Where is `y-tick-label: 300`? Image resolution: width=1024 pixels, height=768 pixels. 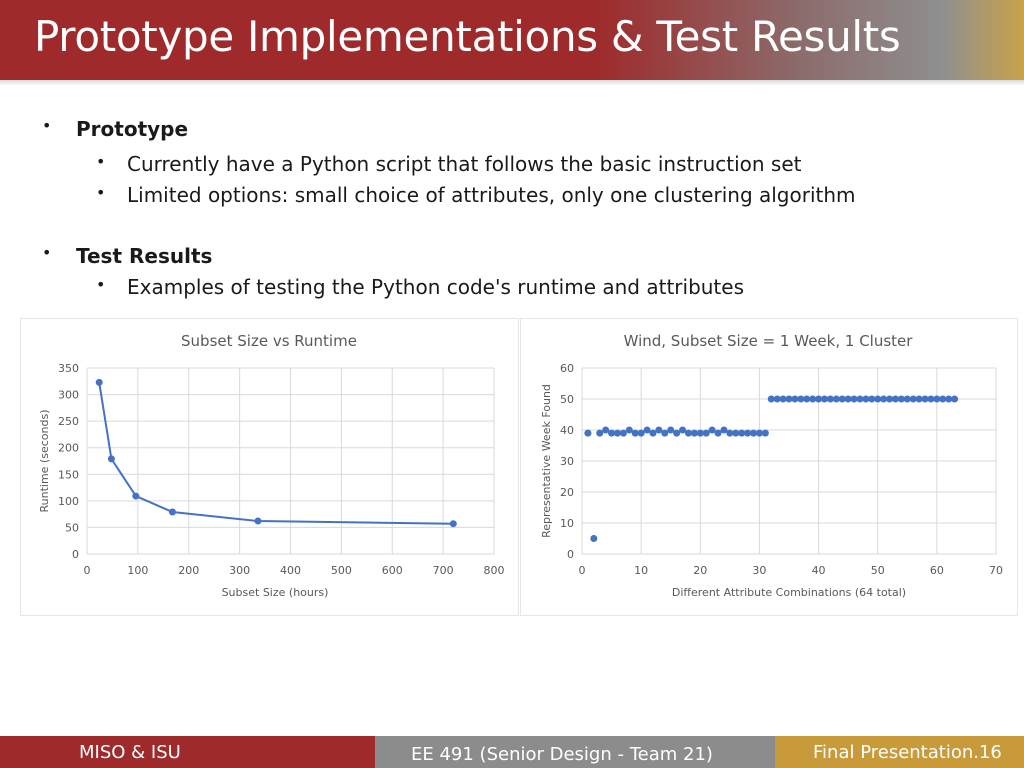 y-tick-label: 300 is located at coordinates (68, 395).